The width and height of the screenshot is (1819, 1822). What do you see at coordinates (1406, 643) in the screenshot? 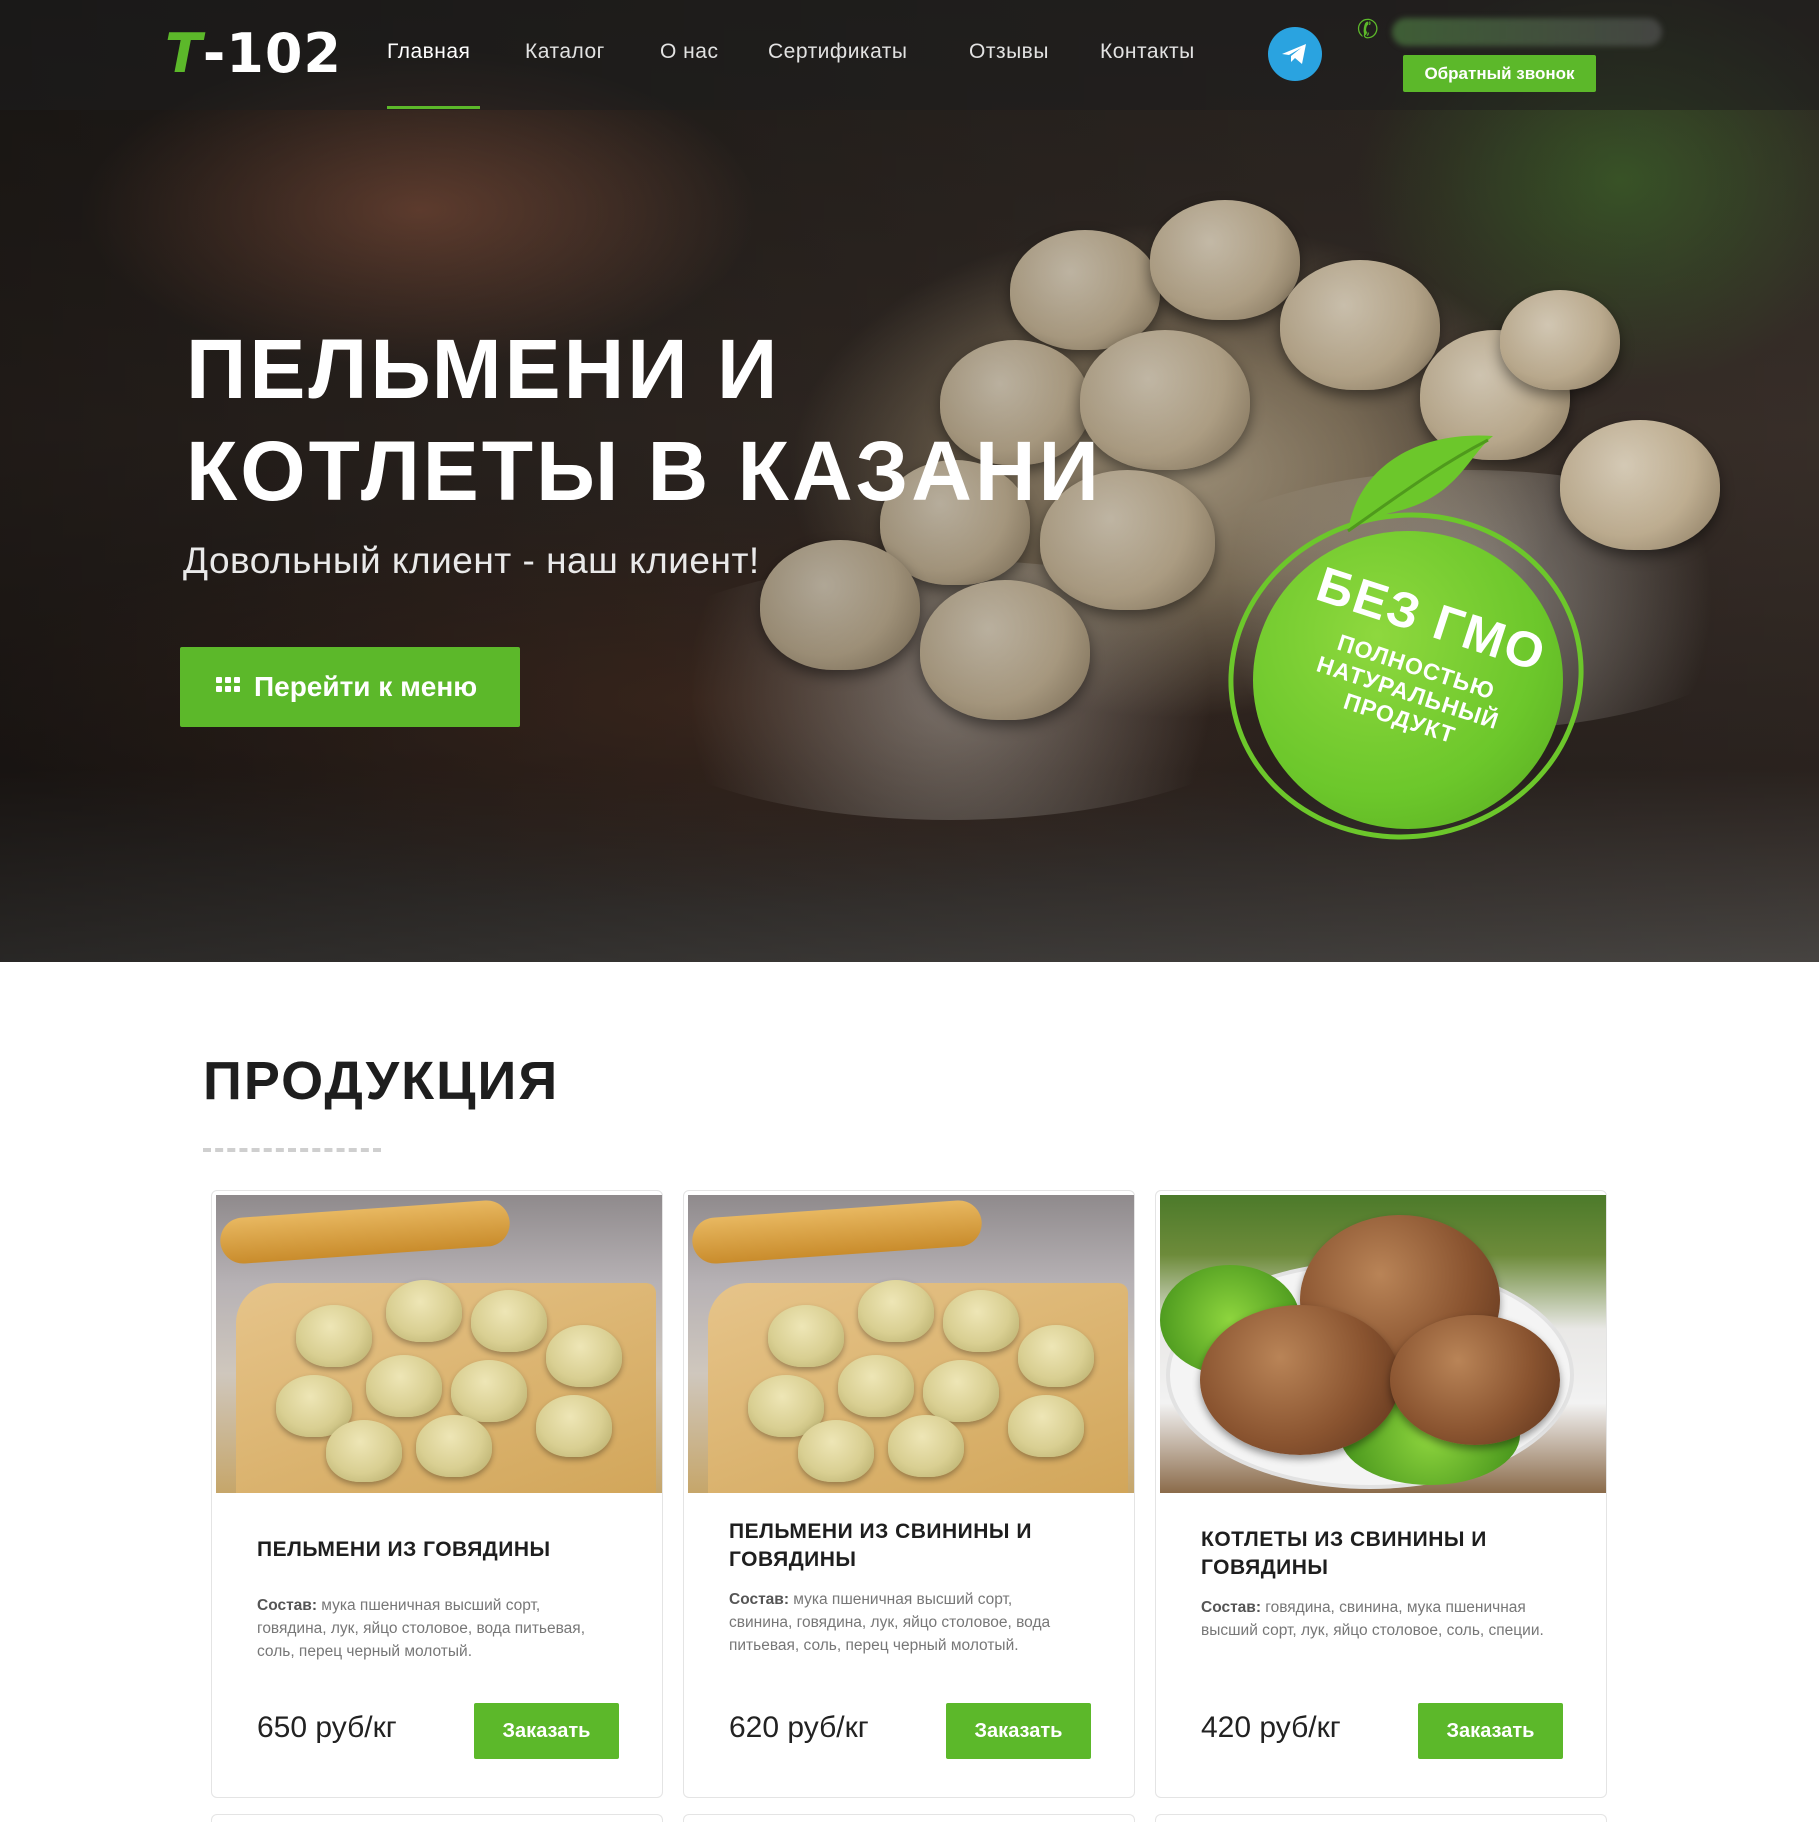
I see `no-gmo-badge: БЕЗ ГМО ПОЛНОСТЬЮ НАТУРАЛЬНЫЙ ПРОДУКТ` at bounding box center [1406, 643].